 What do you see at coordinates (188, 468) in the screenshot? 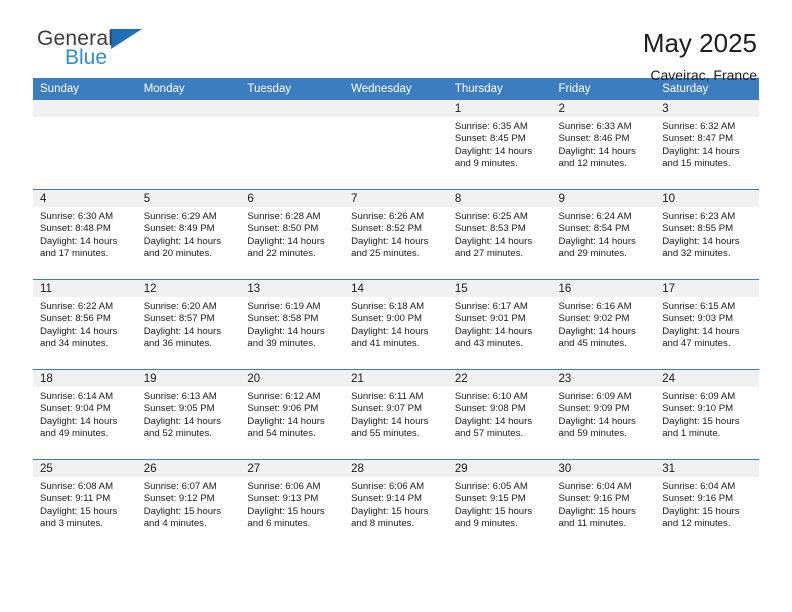
I see `day-number: 26` at bounding box center [188, 468].